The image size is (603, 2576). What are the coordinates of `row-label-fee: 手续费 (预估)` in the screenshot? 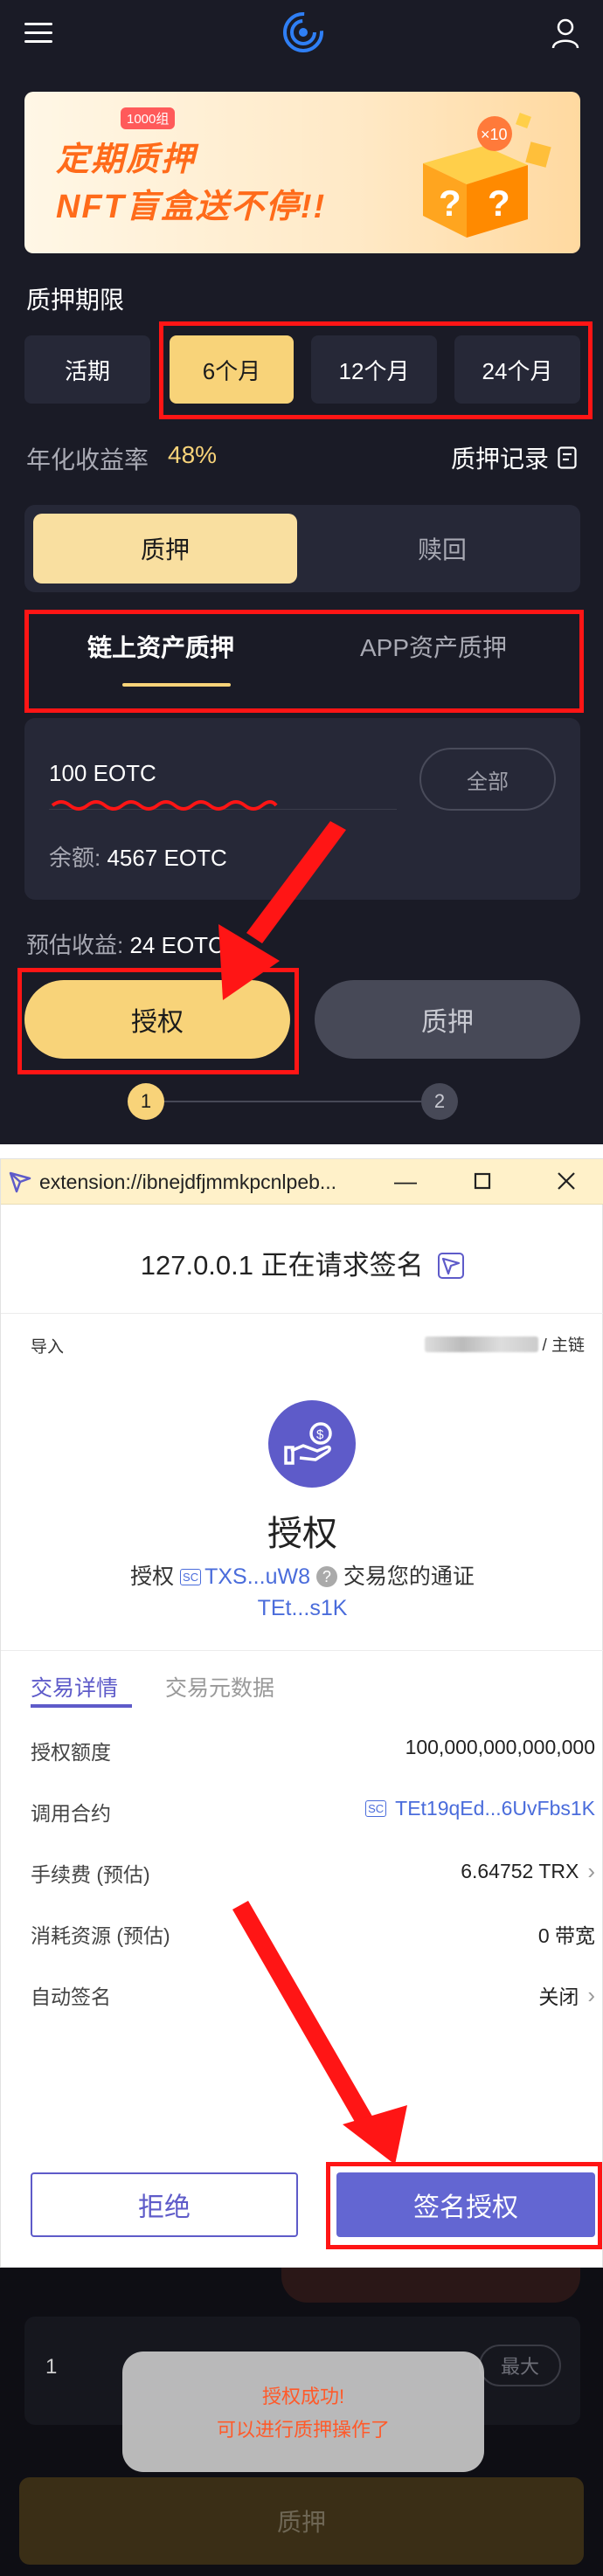 It's located at (90, 1875).